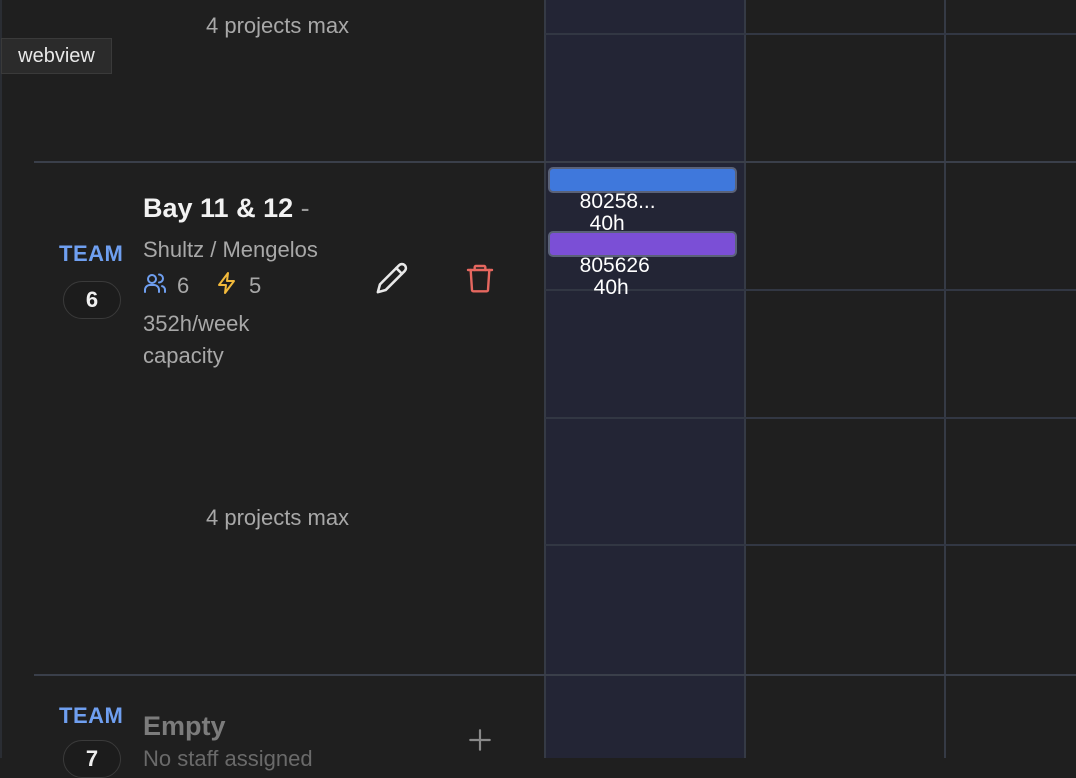 The width and height of the screenshot is (1076, 778). I want to click on team-capacity: 352h/week capacity, so click(196, 340).